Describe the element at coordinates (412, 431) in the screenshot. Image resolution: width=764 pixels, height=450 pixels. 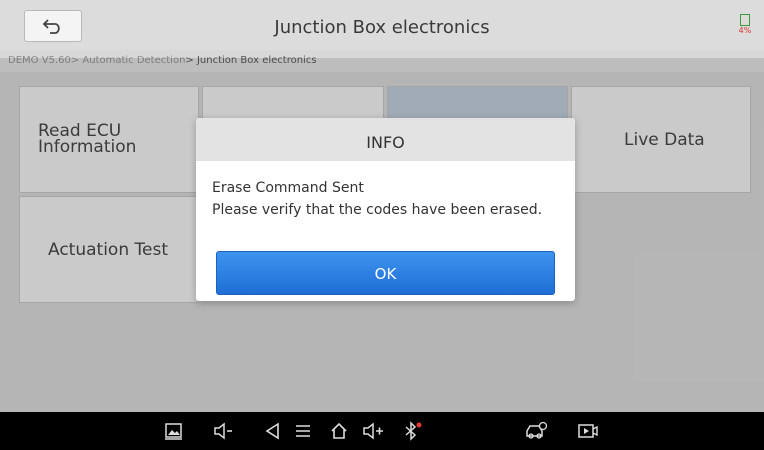
I see `bluetooth-icon` at that location.